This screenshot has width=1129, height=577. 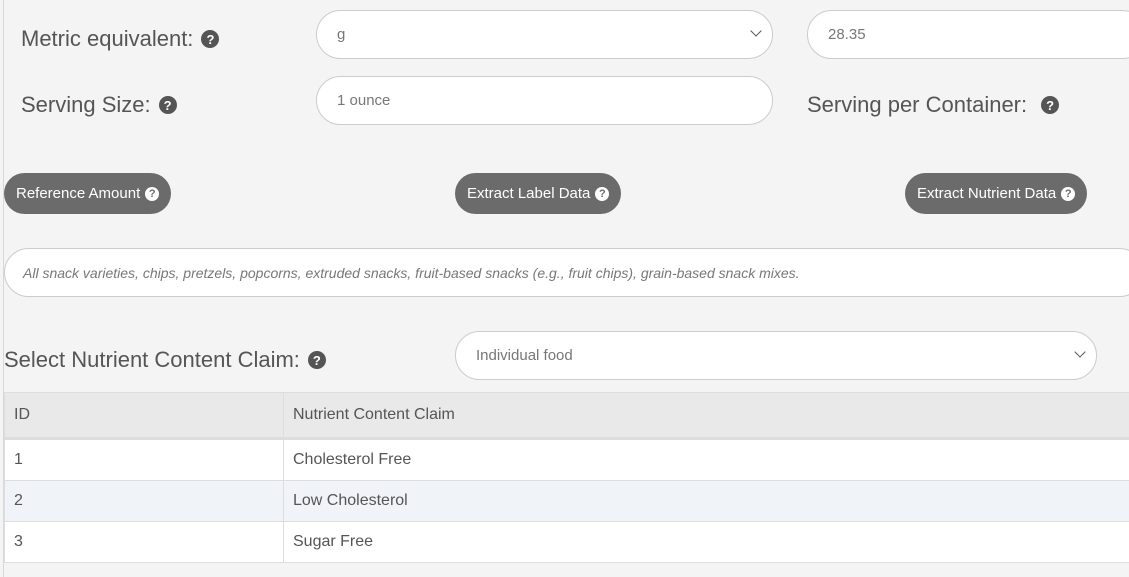 What do you see at coordinates (78, 193) in the screenshot?
I see `reference-amount-label: Reference Amount` at bounding box center [78, 193].